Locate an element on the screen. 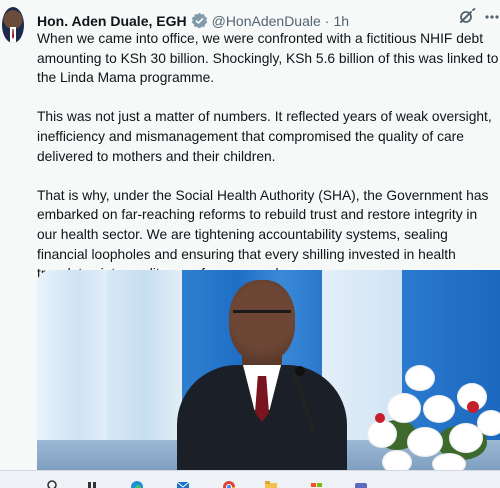  more-options-icon is located at coordinates (492, 17).